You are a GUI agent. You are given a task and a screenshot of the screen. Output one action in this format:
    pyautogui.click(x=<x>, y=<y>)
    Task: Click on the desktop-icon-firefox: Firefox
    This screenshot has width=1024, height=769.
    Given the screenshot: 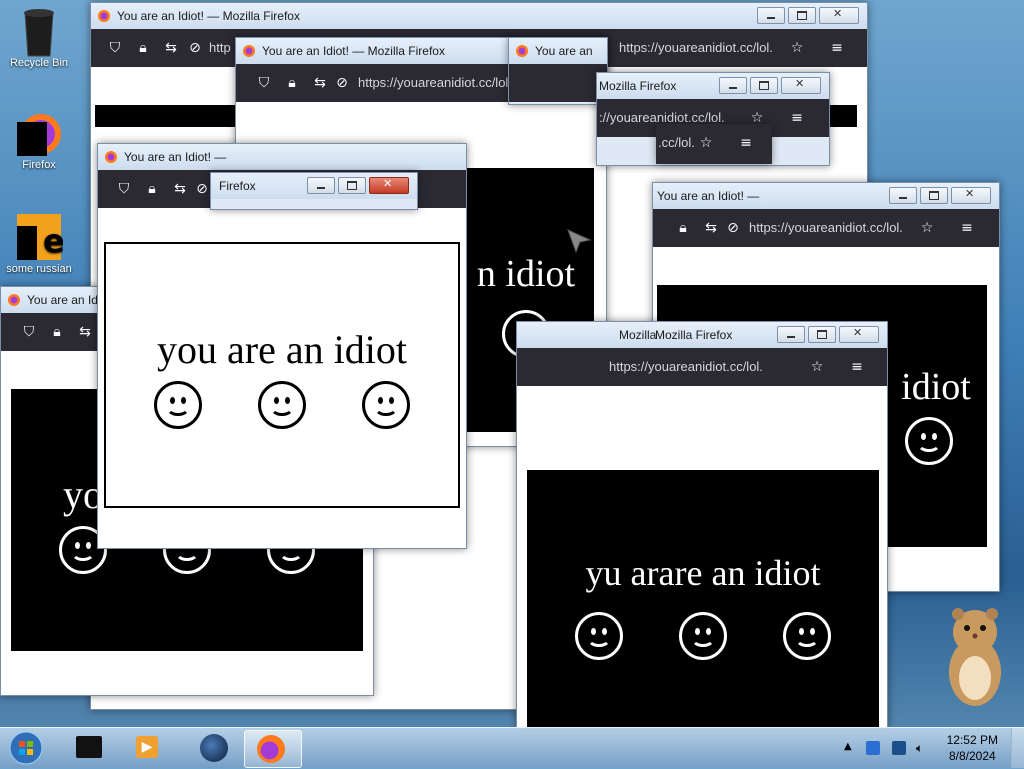 What is the action you would take?
    pyautogui.click(x=39, y=139)
    